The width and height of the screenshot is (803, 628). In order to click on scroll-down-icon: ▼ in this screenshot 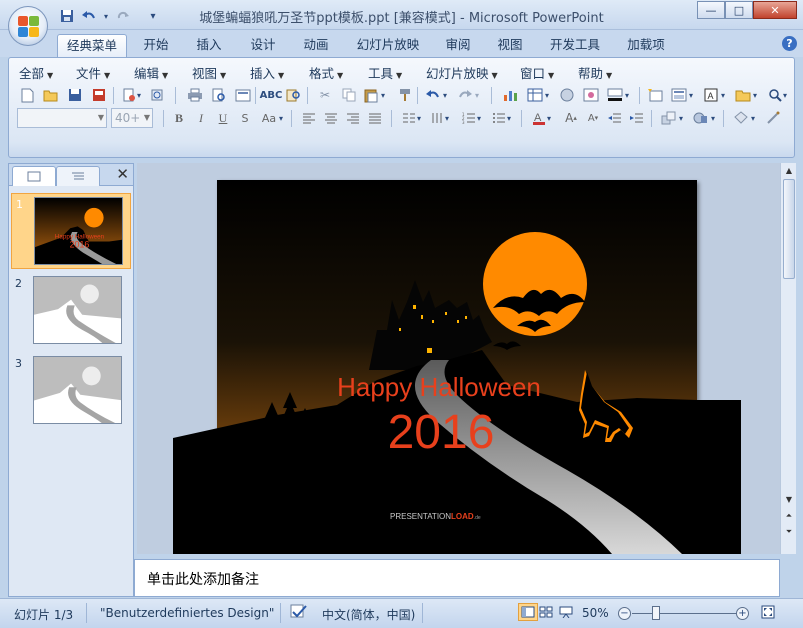, I will do `click(789, 500)`.